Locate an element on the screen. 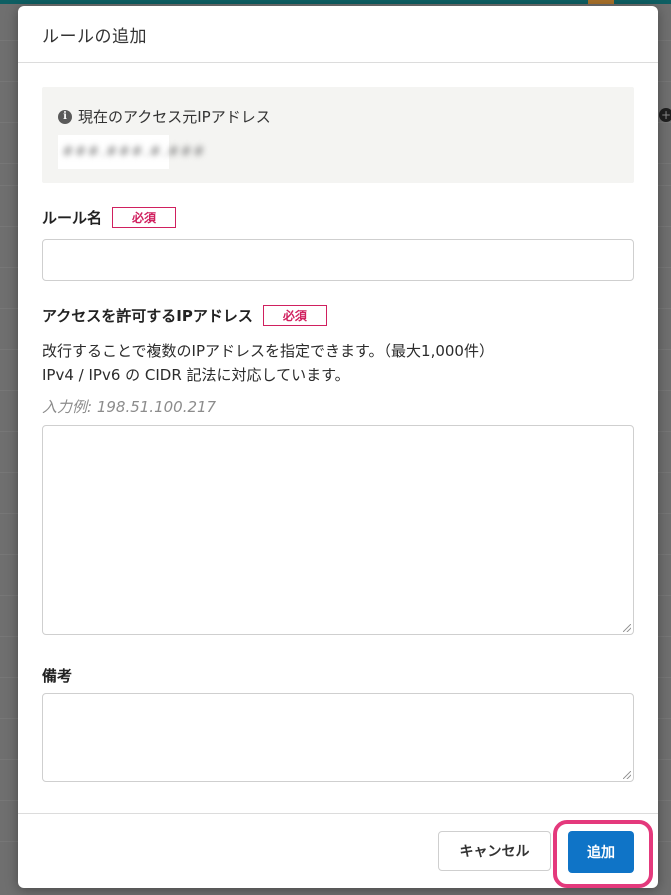  allowed-ips-example: 入力例: 198.51.100.217 is located at coordinates (129, 407).